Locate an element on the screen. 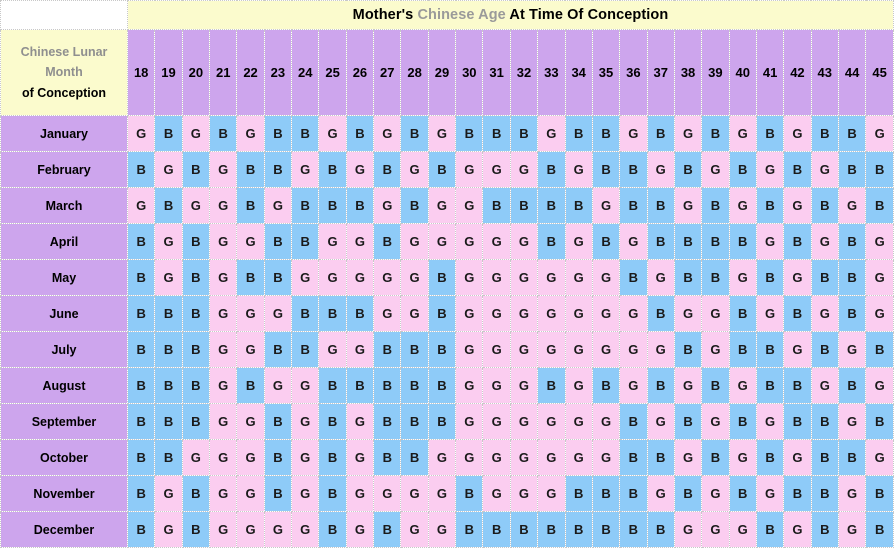 This screenshot has height=548, width=894. title-highlight: Chinese Age is located at coordinates (461, 15).